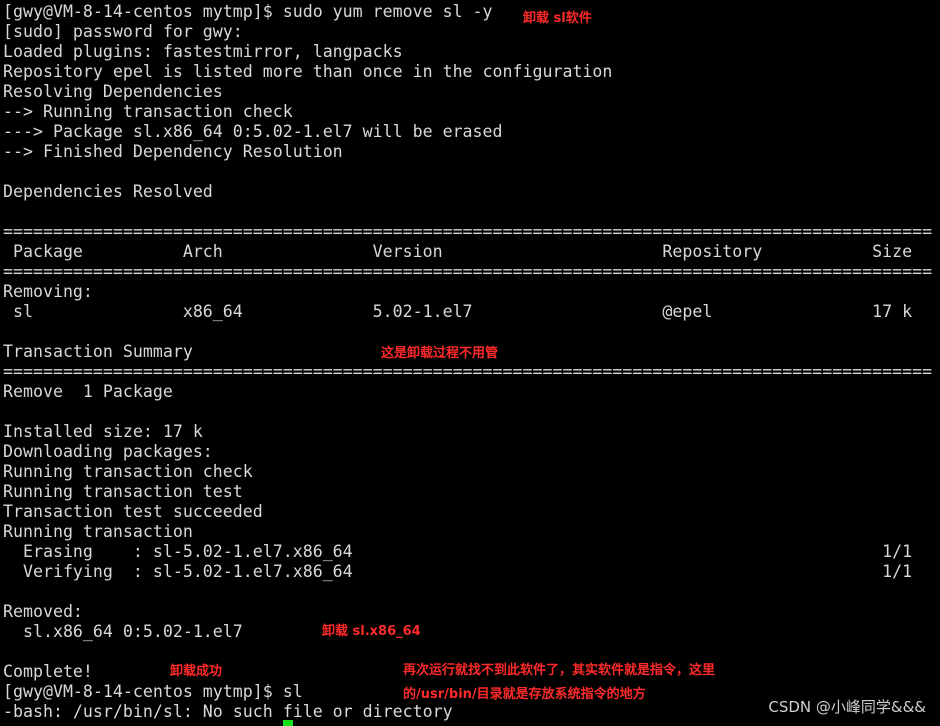 The height and width of the screenshot is (726, 940). Describe the element at coordinates (847, 707) in the screenshot. I see `csdn-watermark: CSDN @小峰同学&&&` at that location.